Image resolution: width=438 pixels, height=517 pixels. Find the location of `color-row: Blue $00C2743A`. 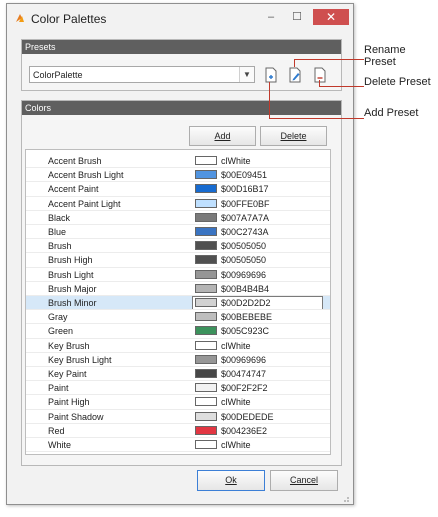

color-row: Blue $00C2743A is located at coordinates (178, 232).